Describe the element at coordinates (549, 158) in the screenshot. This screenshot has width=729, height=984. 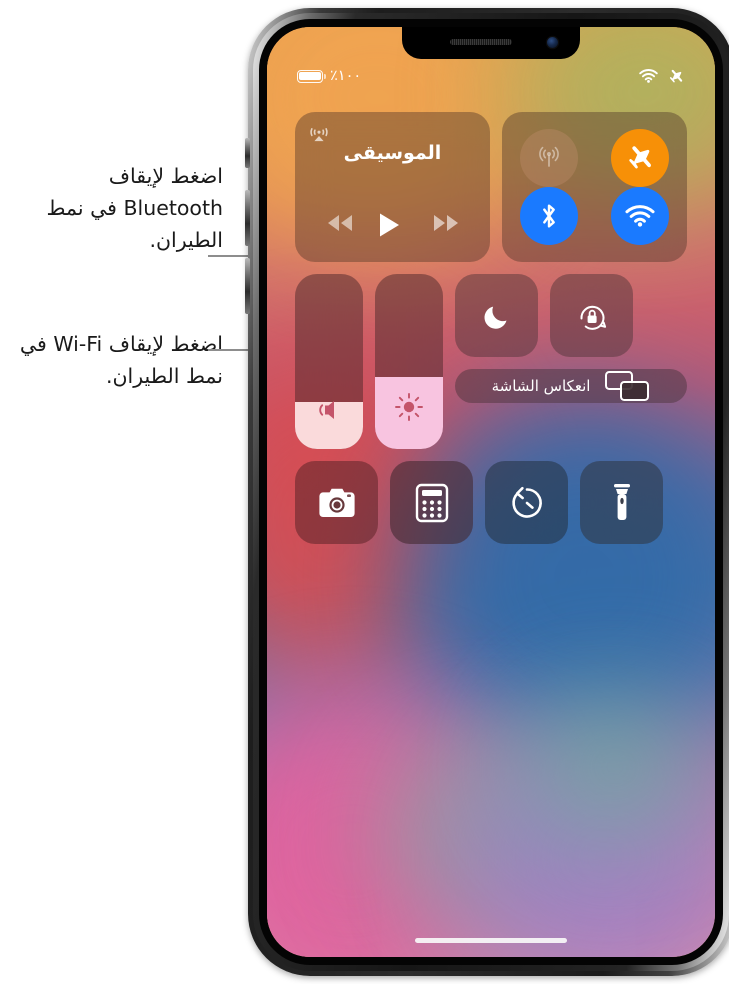
I see `cellular-toggle` at that location.